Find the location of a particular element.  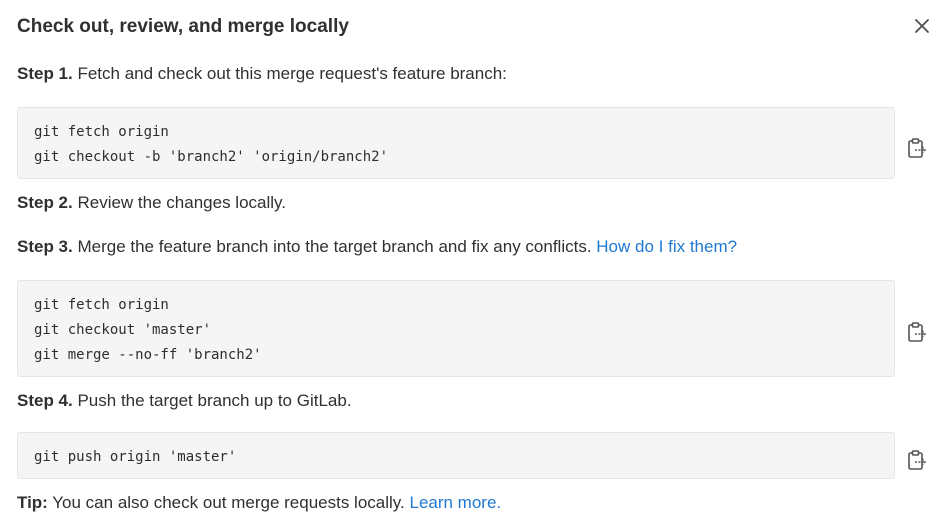

code-line: git merge --no-ff 'branch2' is located at coordinates (148, 355).